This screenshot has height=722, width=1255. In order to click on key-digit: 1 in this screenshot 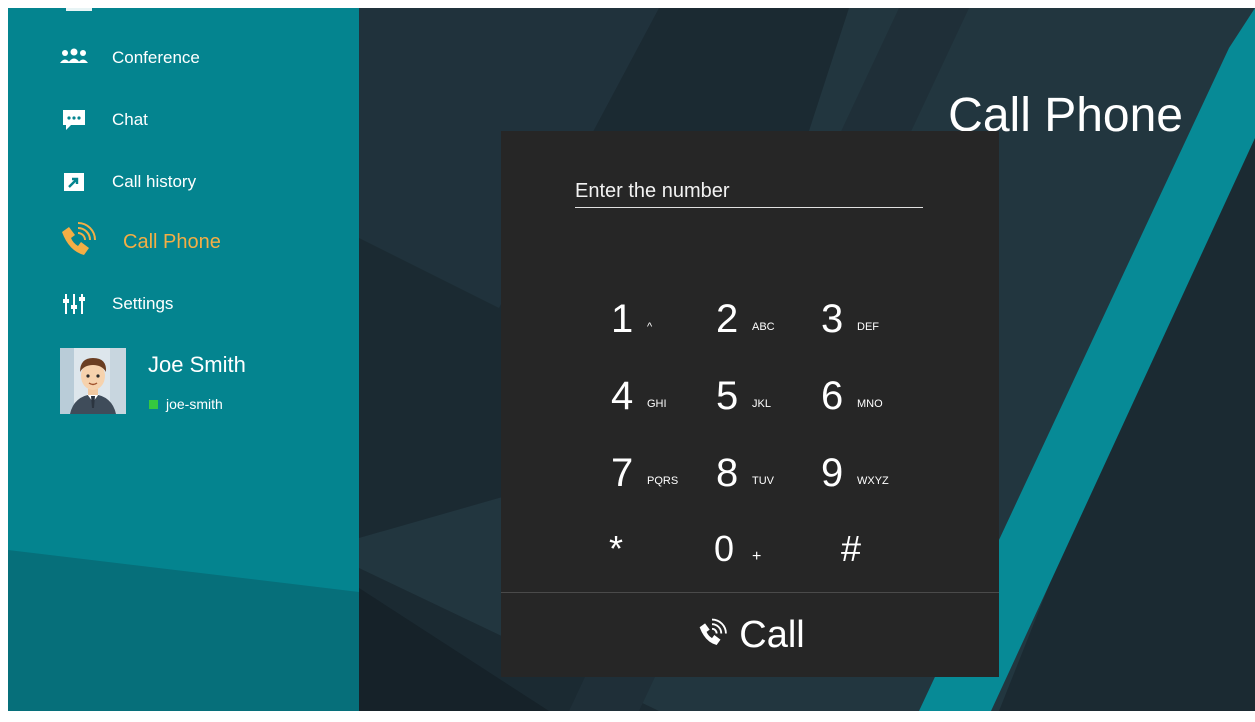, I will do `click(622, 319)`.